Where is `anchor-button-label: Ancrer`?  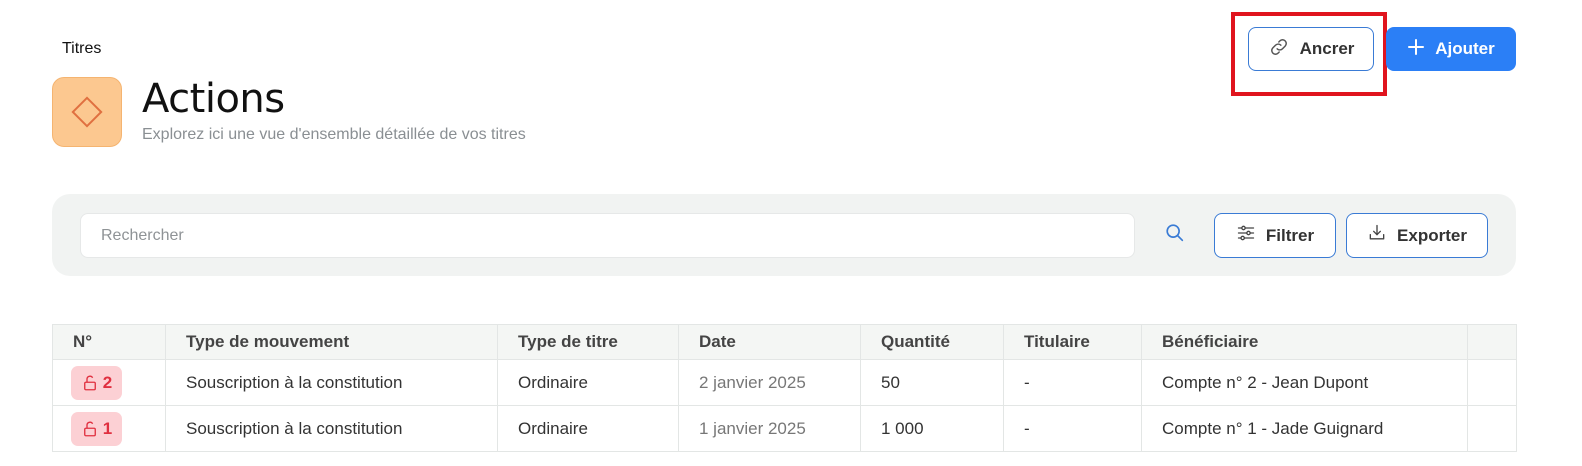 anchor-button-label: Ancrer is located at coordinates (1327, 48).